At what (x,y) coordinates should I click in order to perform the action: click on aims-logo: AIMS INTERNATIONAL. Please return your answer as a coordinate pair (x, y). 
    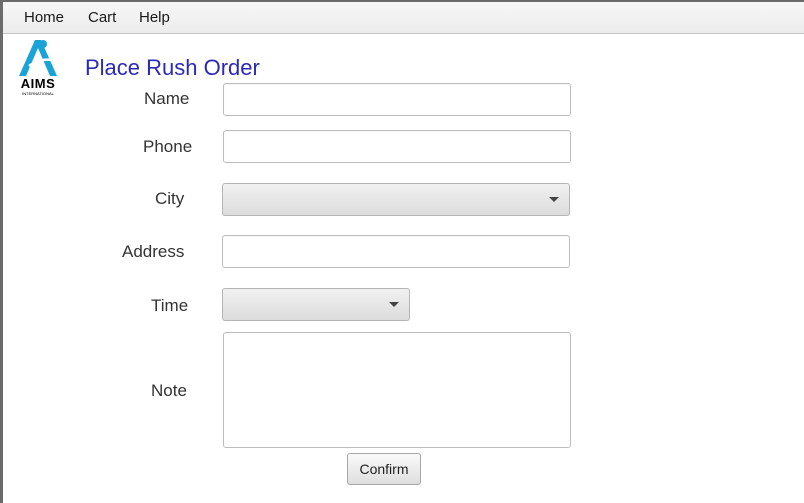
    Looking at the image, I should click on (38, 68).